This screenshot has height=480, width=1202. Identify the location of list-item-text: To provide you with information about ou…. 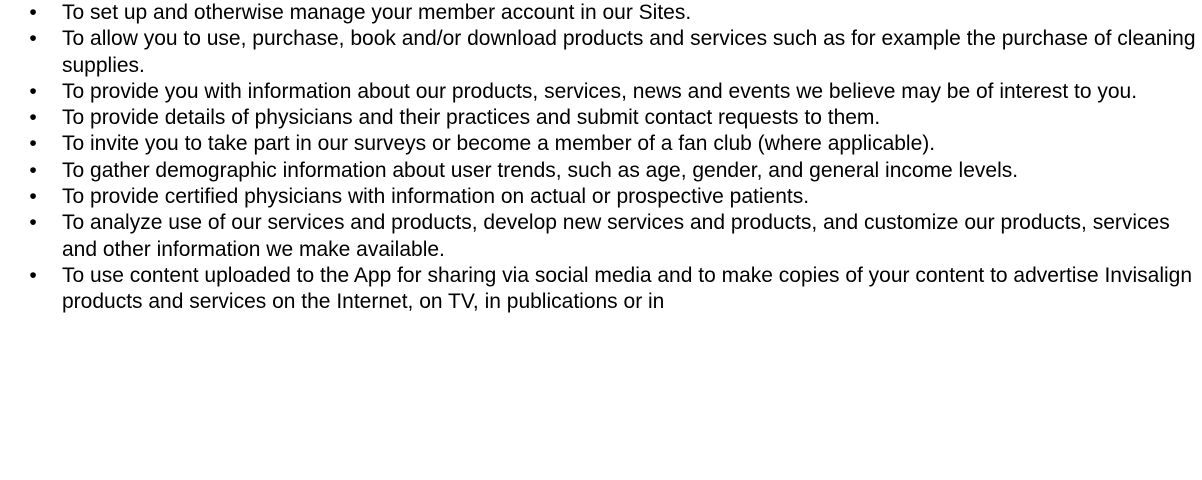
(600, 91).